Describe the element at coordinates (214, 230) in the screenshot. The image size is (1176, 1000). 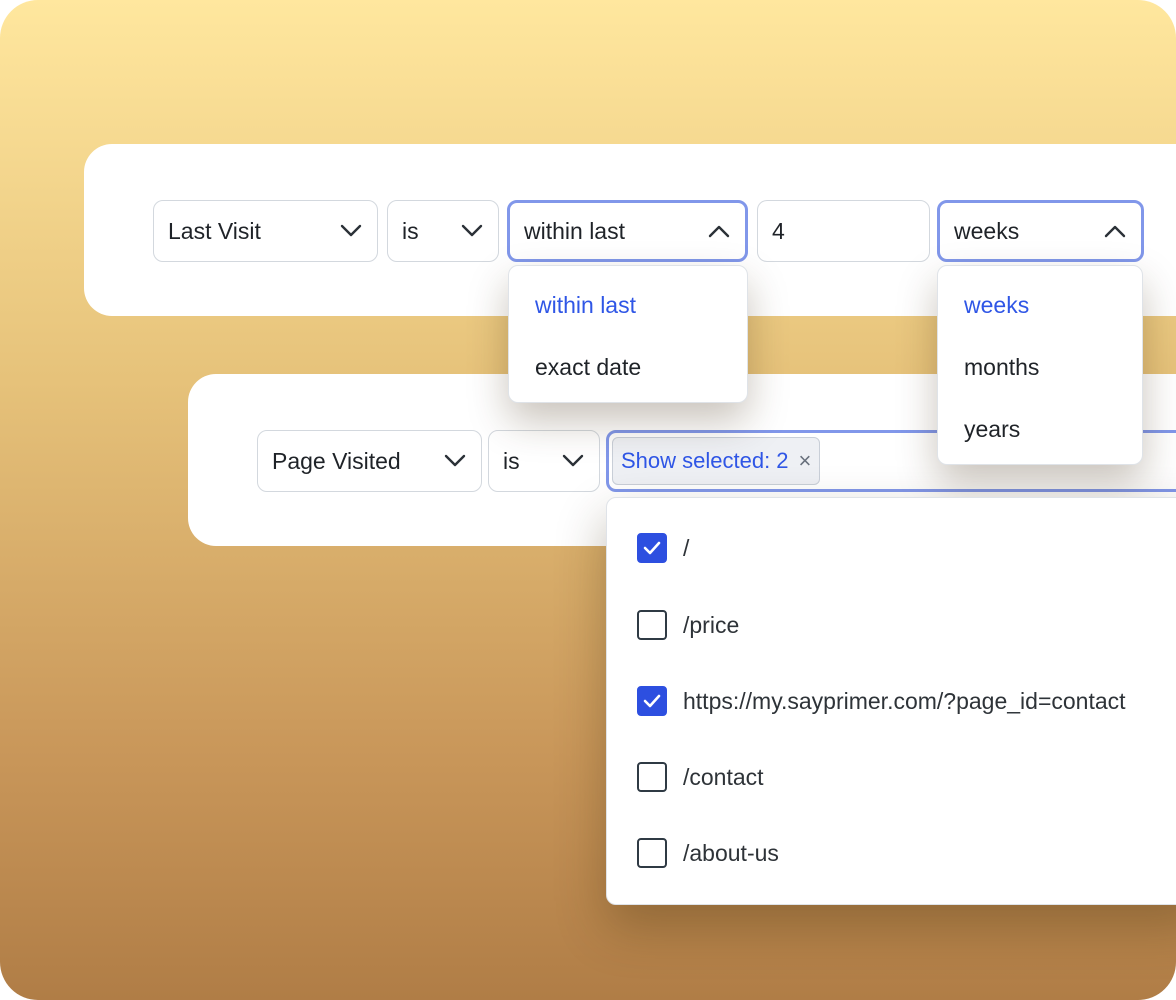
I see `attribute-select-label: Last Visit` at that location.